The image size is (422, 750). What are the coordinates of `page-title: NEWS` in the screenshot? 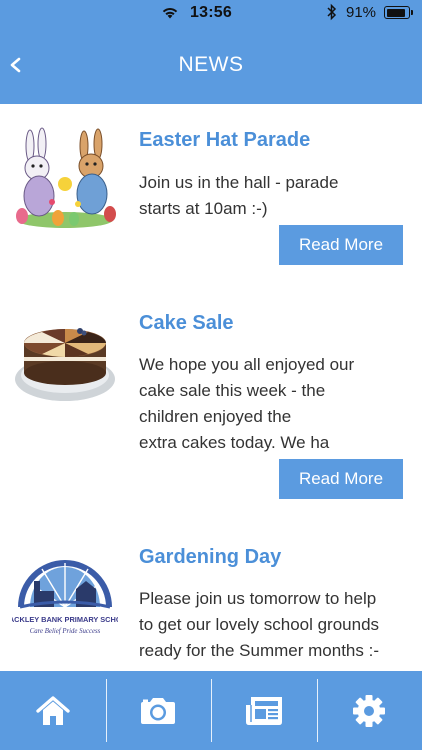 It's located at (211, 64).